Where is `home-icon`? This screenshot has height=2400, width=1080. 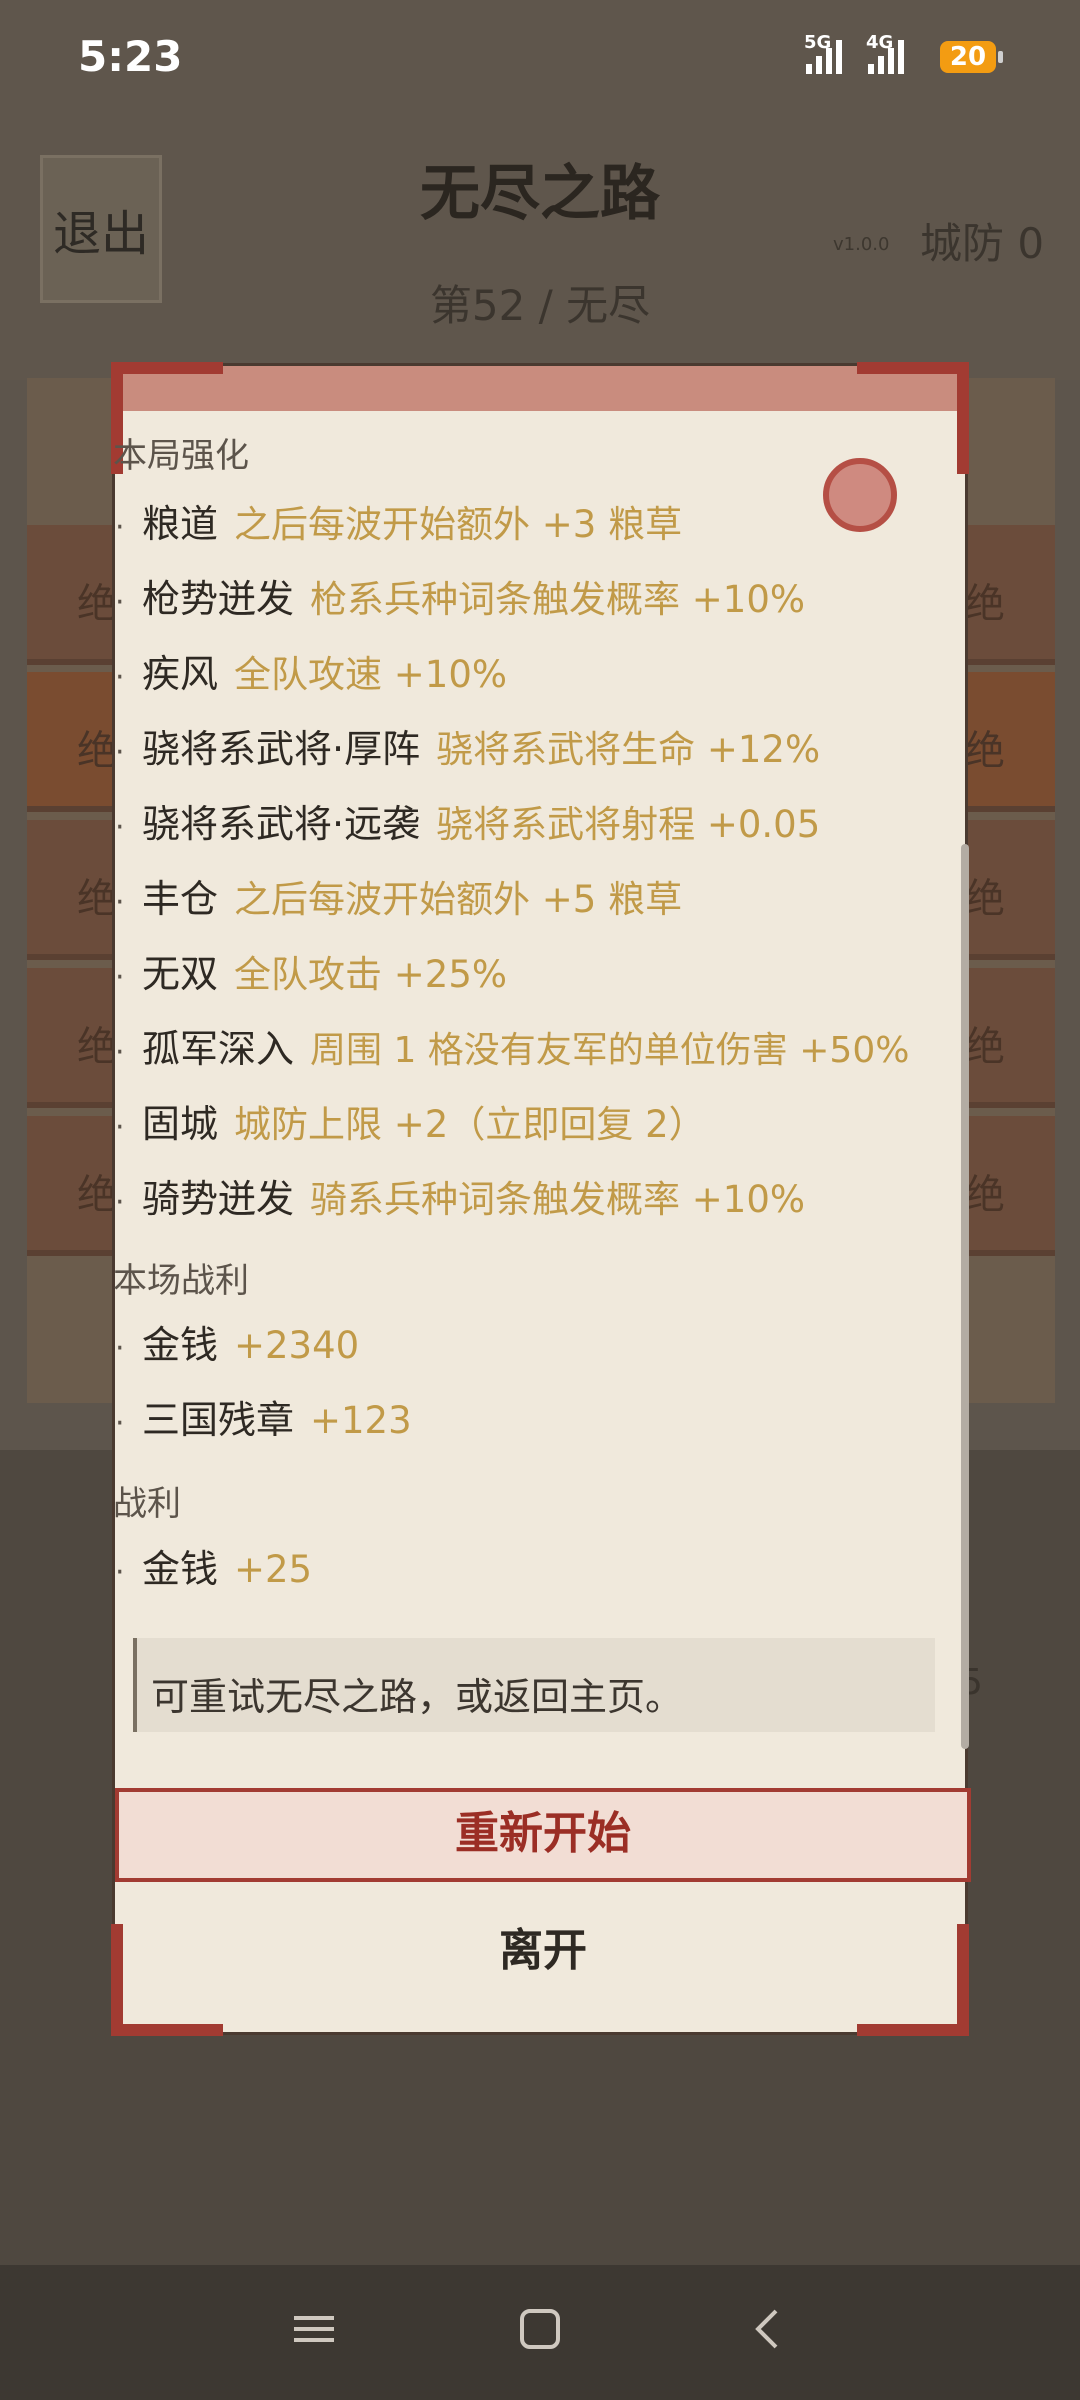
home-icon is located at coordinates (540, 2331).